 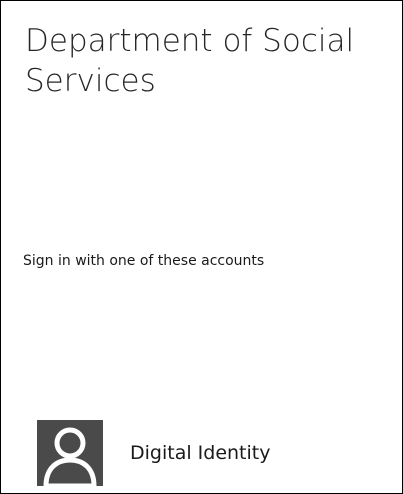 What do you see at coordinates (190, 61) in the screenshot?
I see `organization-title: Department of Social Services` at bounding box center [190, 61].